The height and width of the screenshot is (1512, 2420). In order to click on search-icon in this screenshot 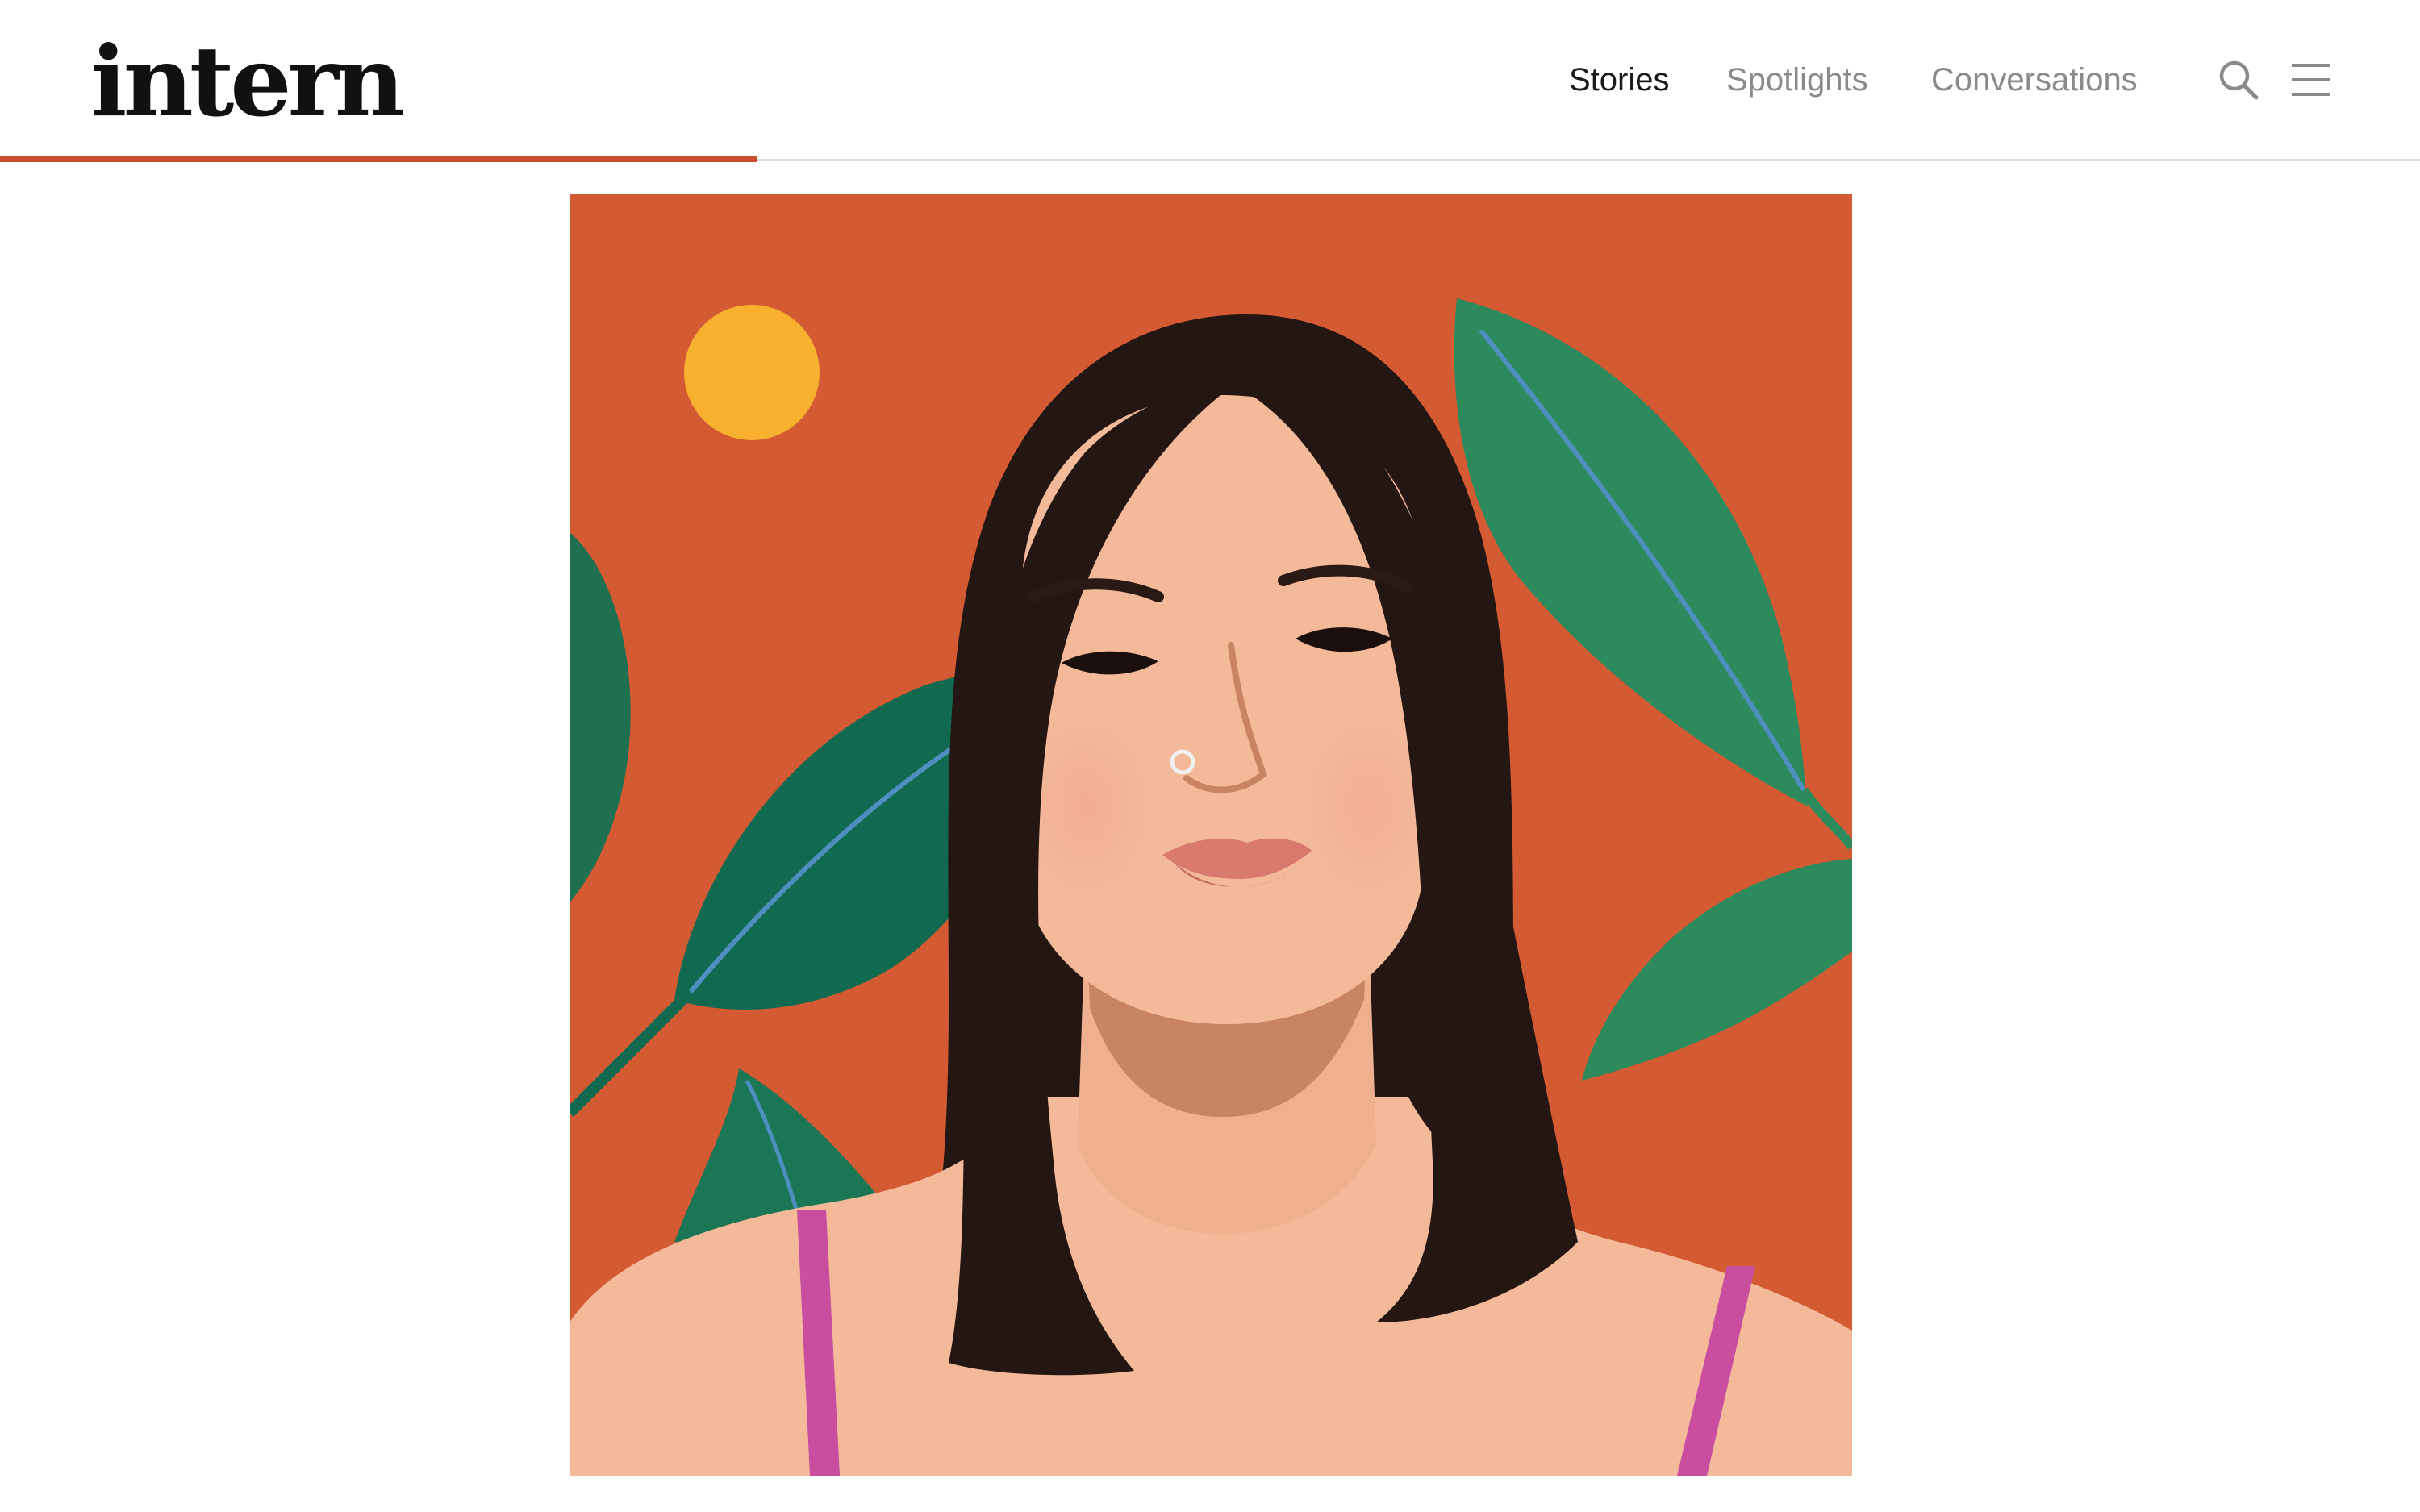, I will do `click(2239, 80)`.